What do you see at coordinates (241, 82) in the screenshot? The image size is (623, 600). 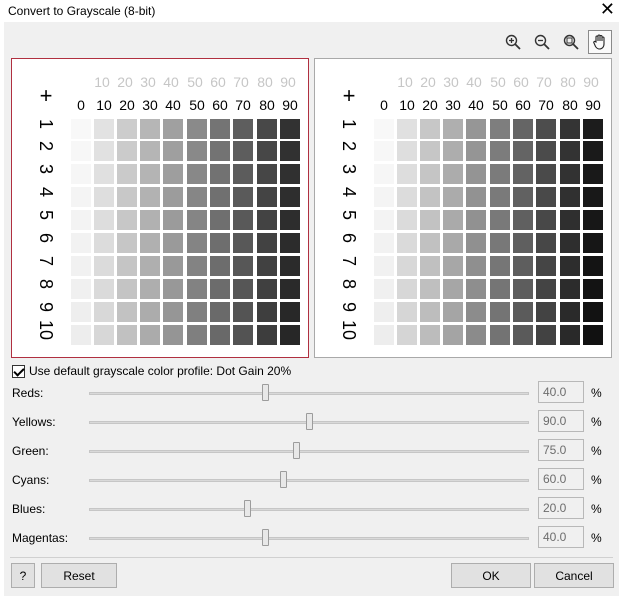 I see `chart-label: 70` at bounding box center [241, 82].